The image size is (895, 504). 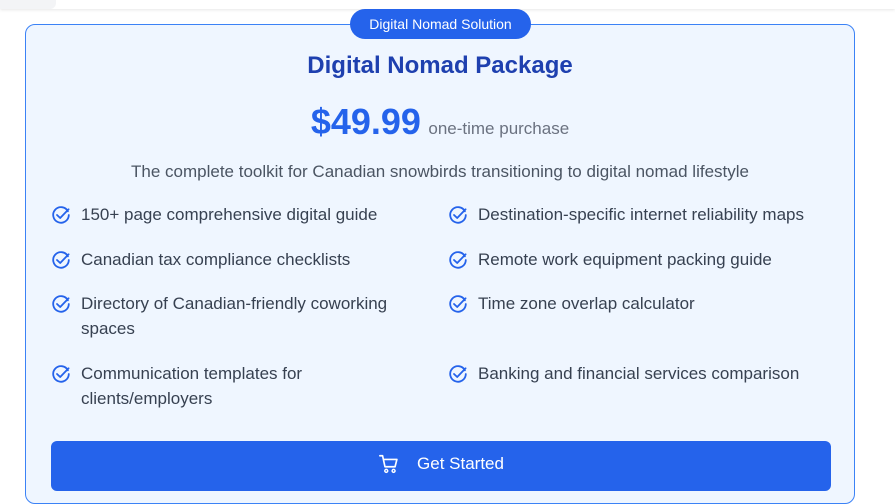 I want to click on feature-item: Canadian tax compliance checklists, so click(x=231, y=260).